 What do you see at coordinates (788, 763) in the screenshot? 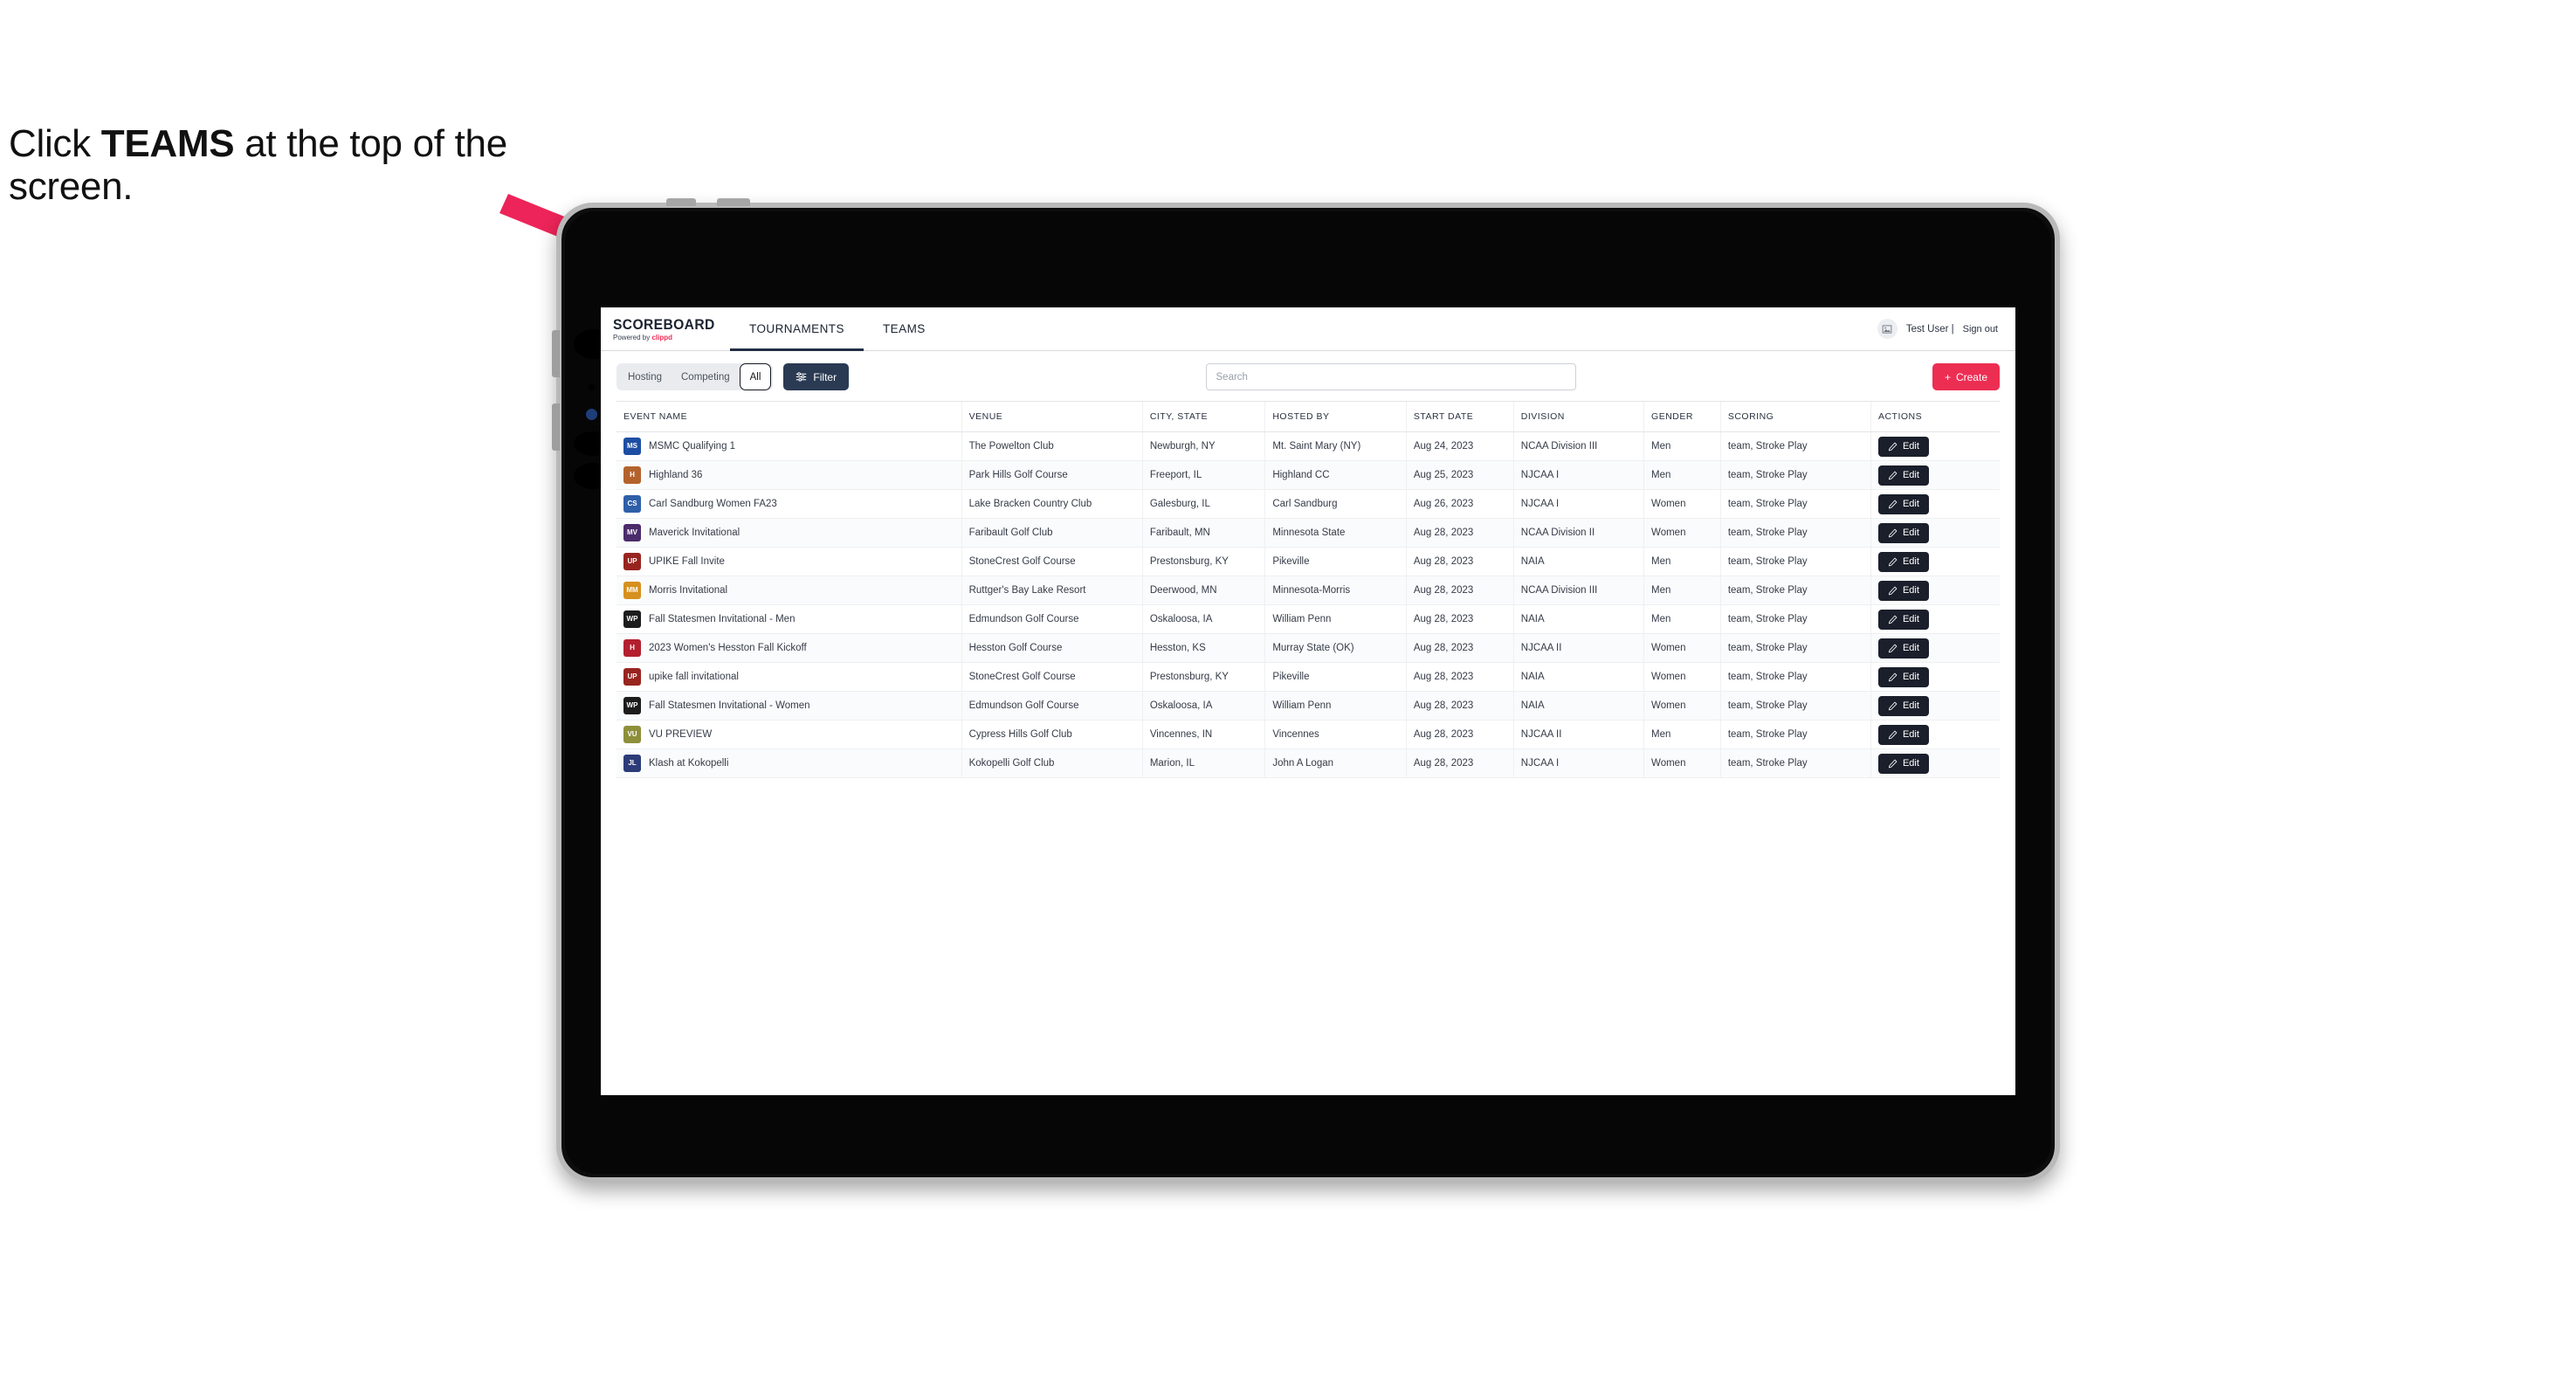
I see `event-name-cell: JL Klash at Kokopelli` at bounding box center [788, 763].